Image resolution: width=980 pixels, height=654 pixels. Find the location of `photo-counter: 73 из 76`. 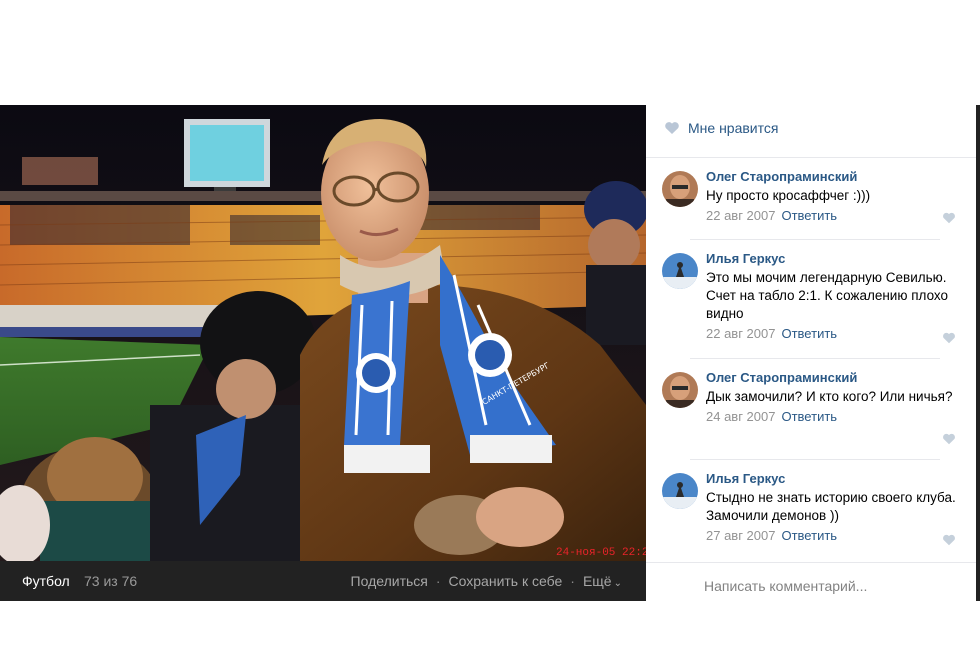

photo-counter: 73 из 76 is located at coordinates (111, 581).